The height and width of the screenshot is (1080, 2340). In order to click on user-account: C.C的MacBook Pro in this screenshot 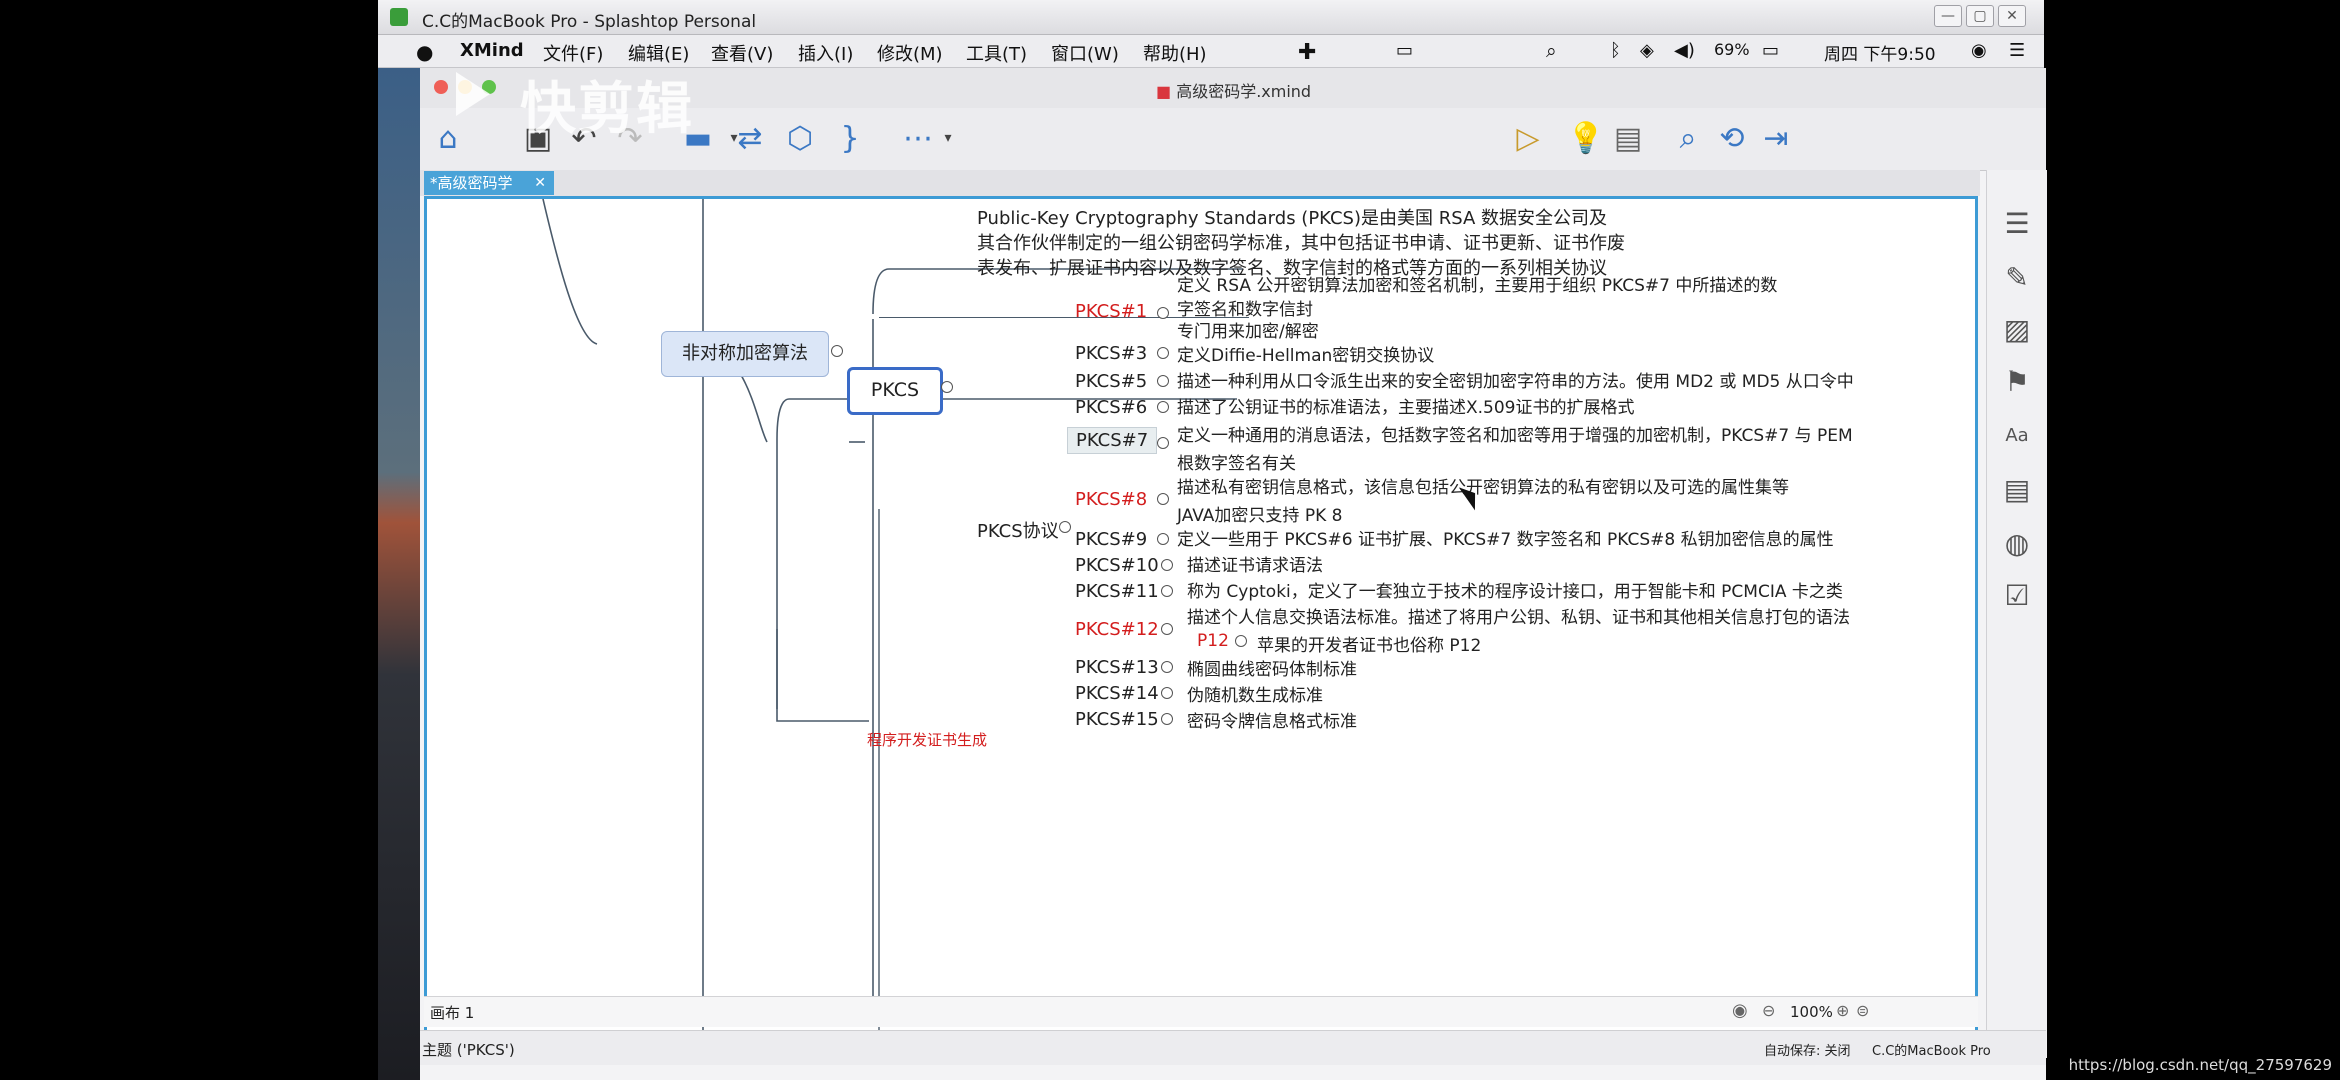, I will do `click(1931, 1049)`.